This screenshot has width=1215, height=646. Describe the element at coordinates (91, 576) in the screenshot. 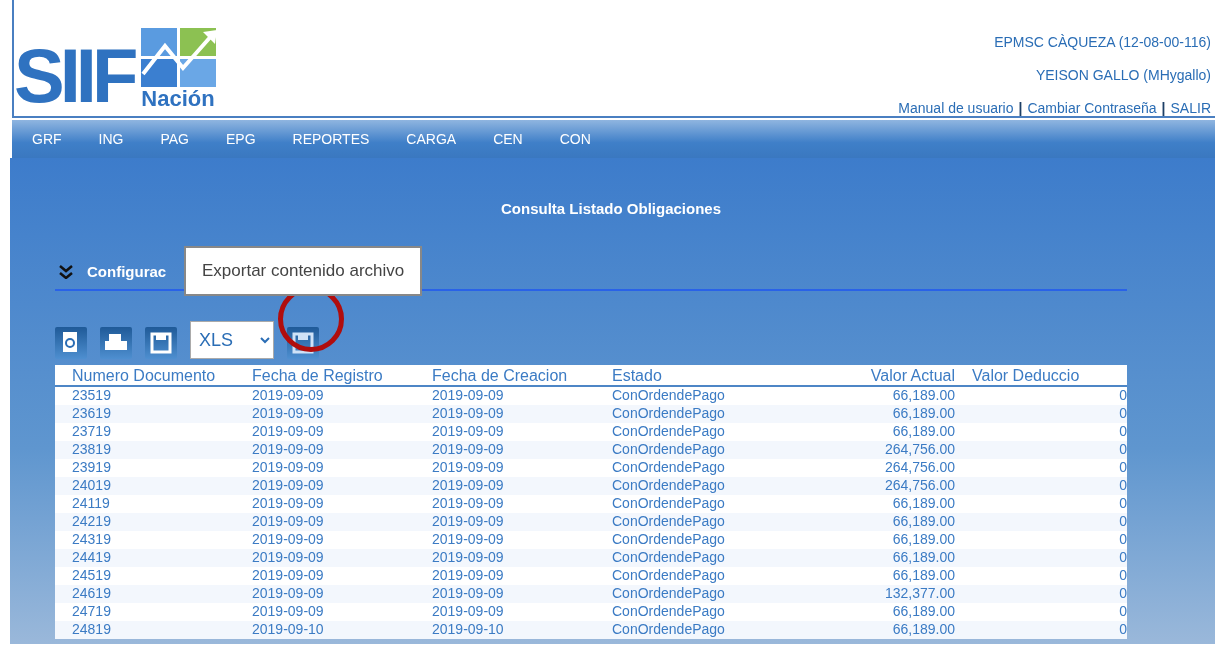

I see `table-cell-text: 24519` at that location.